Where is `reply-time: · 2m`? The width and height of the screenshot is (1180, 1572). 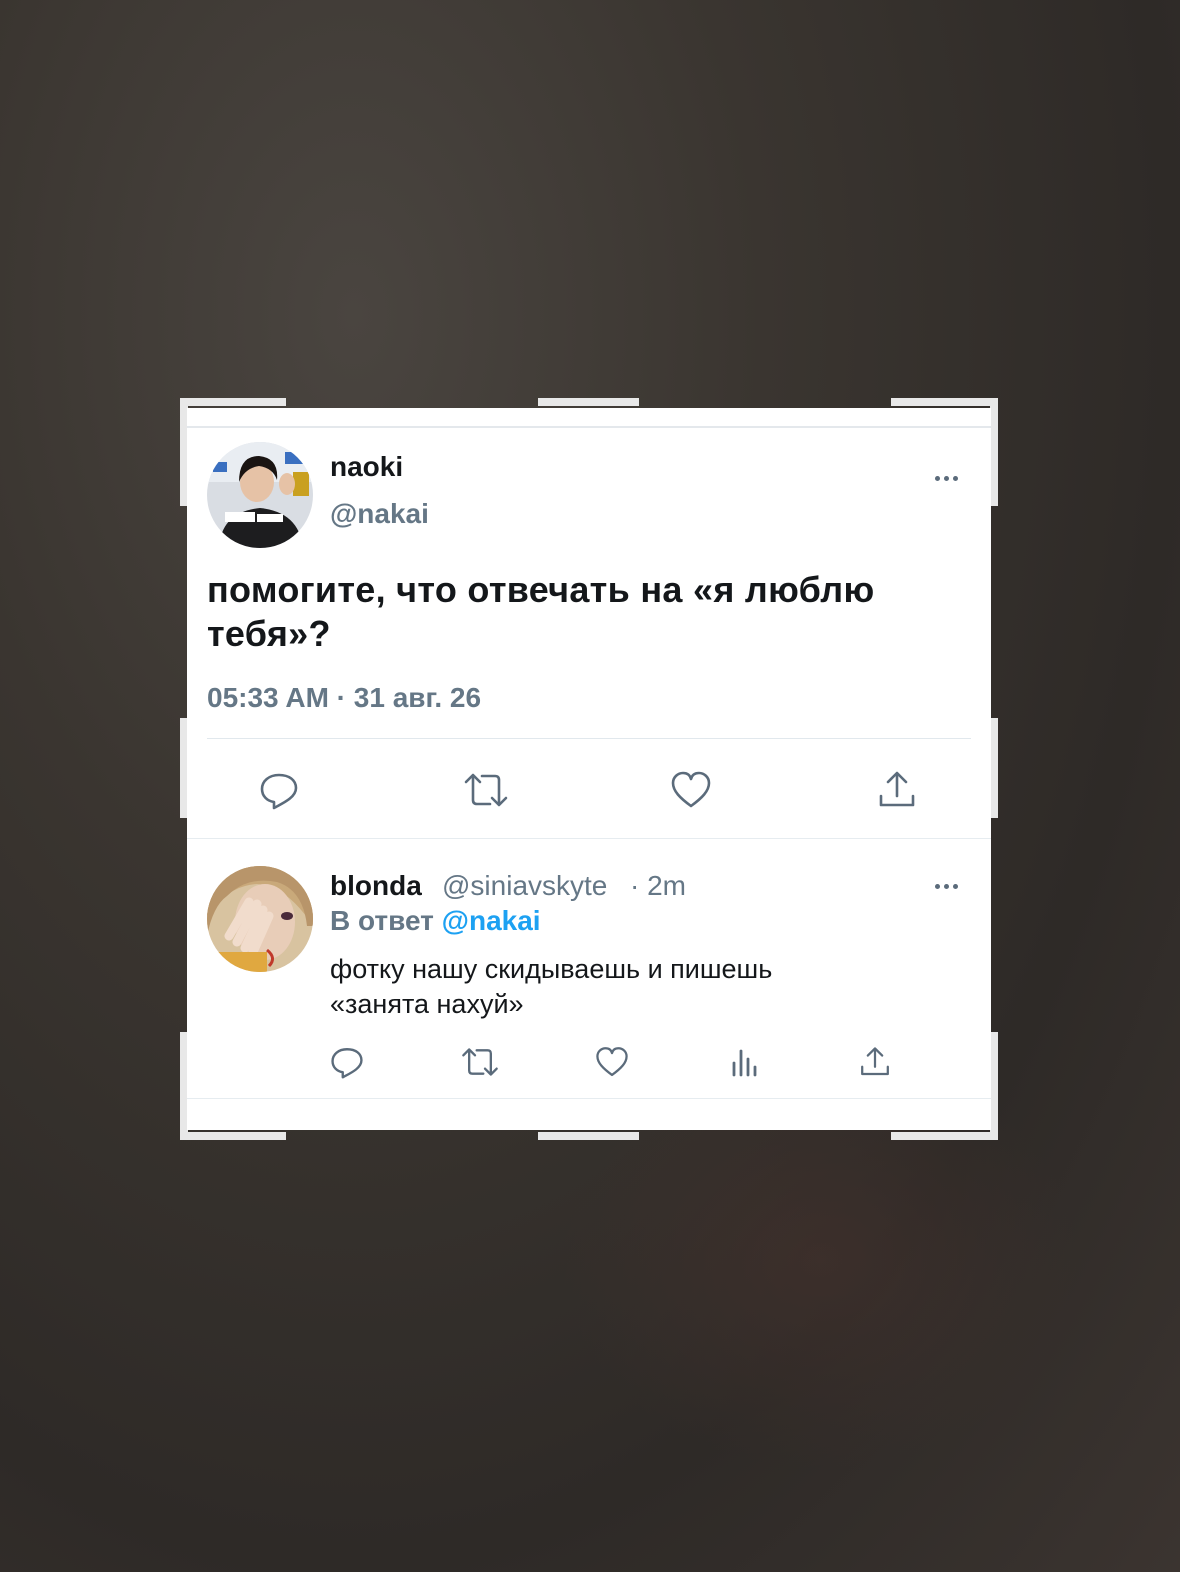 reply-time: · 2m is located at coordinates (658, 886).